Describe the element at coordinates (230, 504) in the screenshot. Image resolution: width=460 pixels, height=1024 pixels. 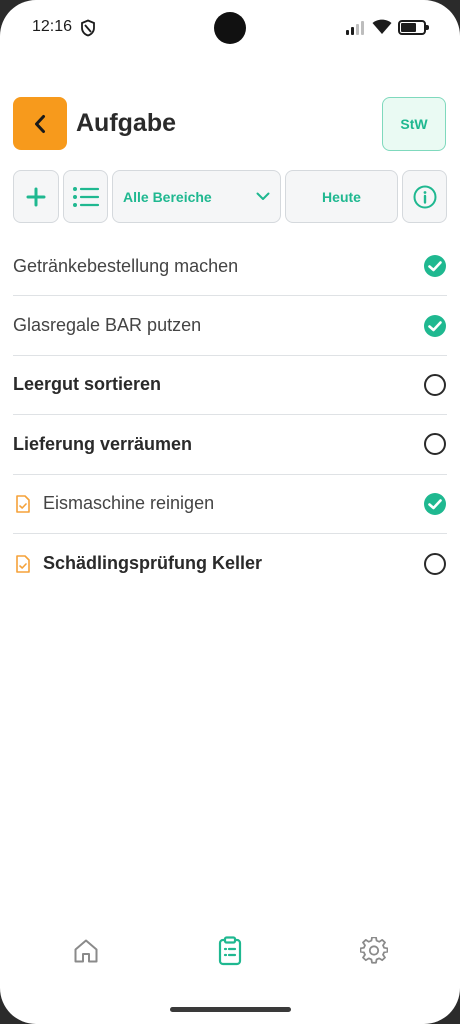
I see `task-item: Eismaschine reinigen` at that location.